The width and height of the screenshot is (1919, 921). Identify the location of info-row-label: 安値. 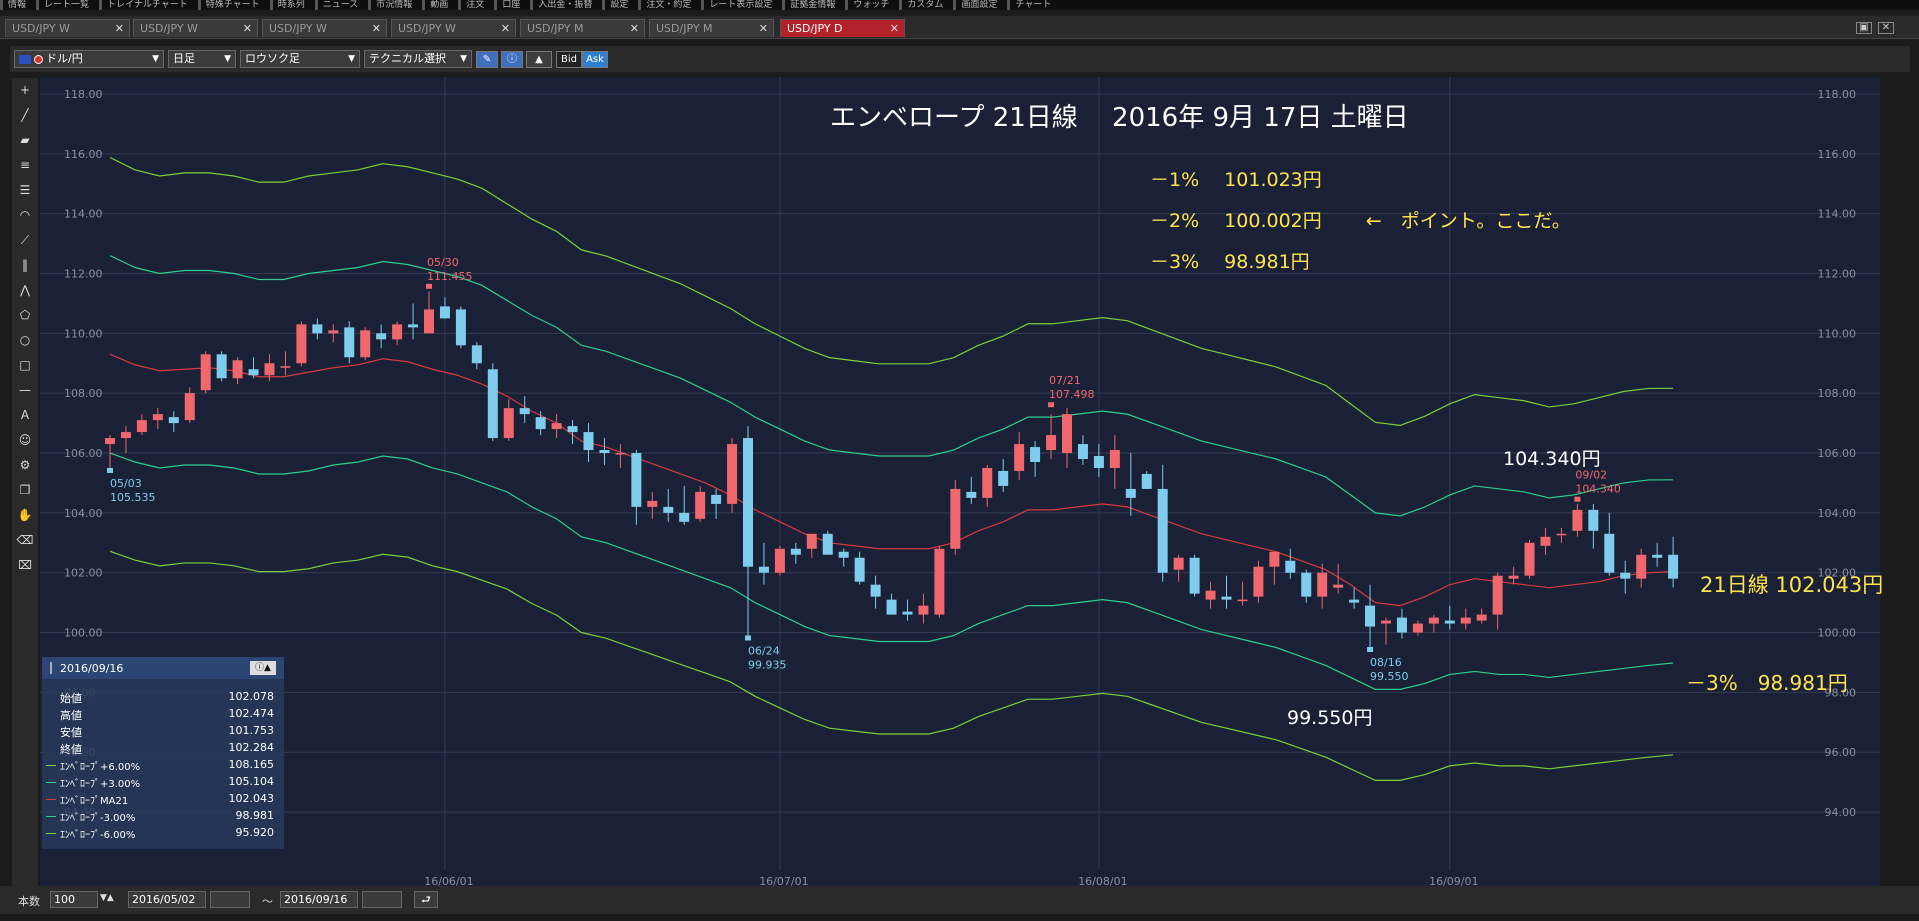
(71, 732).